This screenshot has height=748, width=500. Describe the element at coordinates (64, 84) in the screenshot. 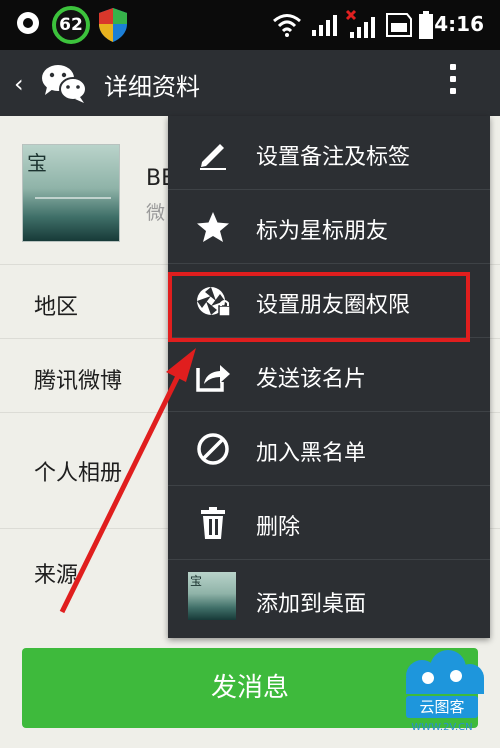

I see `wechat-logo-icon` at that location.